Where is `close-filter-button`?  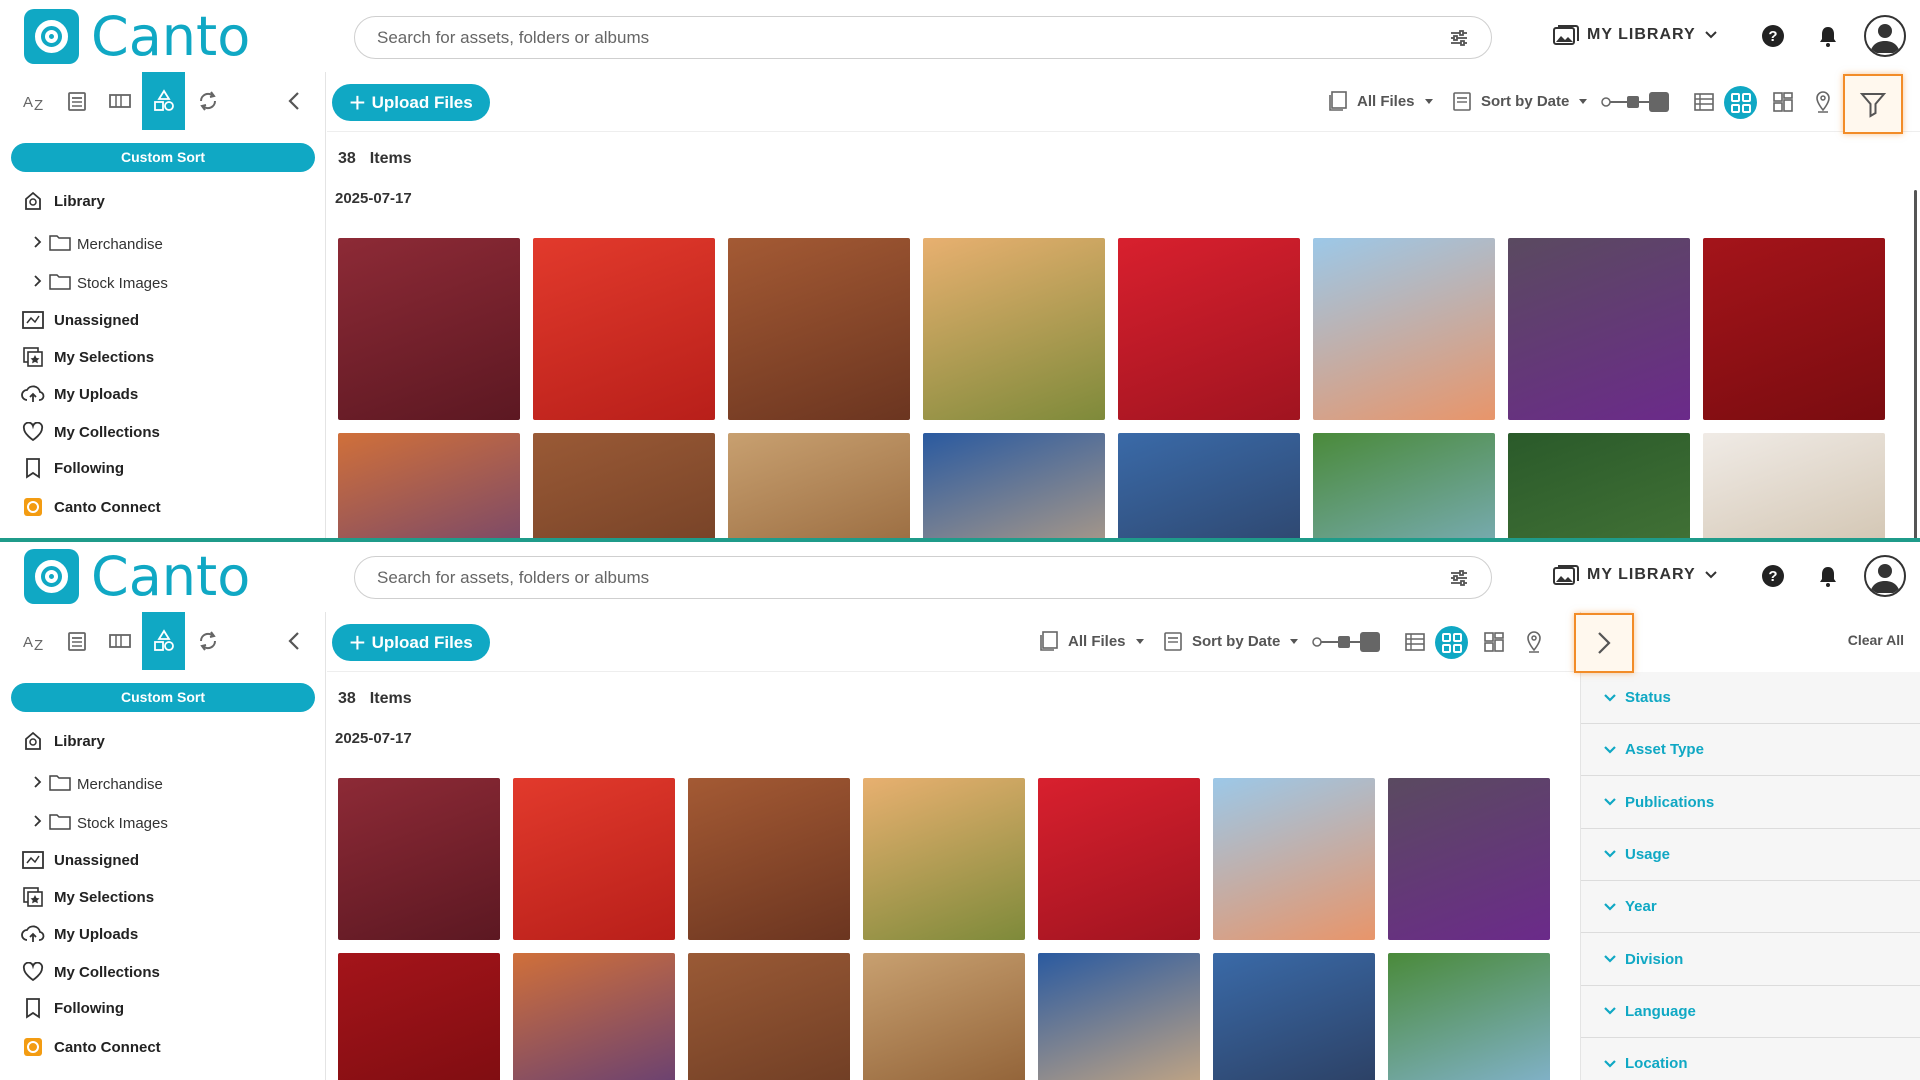
close-filter-button is located at coordinates (1604, 643).